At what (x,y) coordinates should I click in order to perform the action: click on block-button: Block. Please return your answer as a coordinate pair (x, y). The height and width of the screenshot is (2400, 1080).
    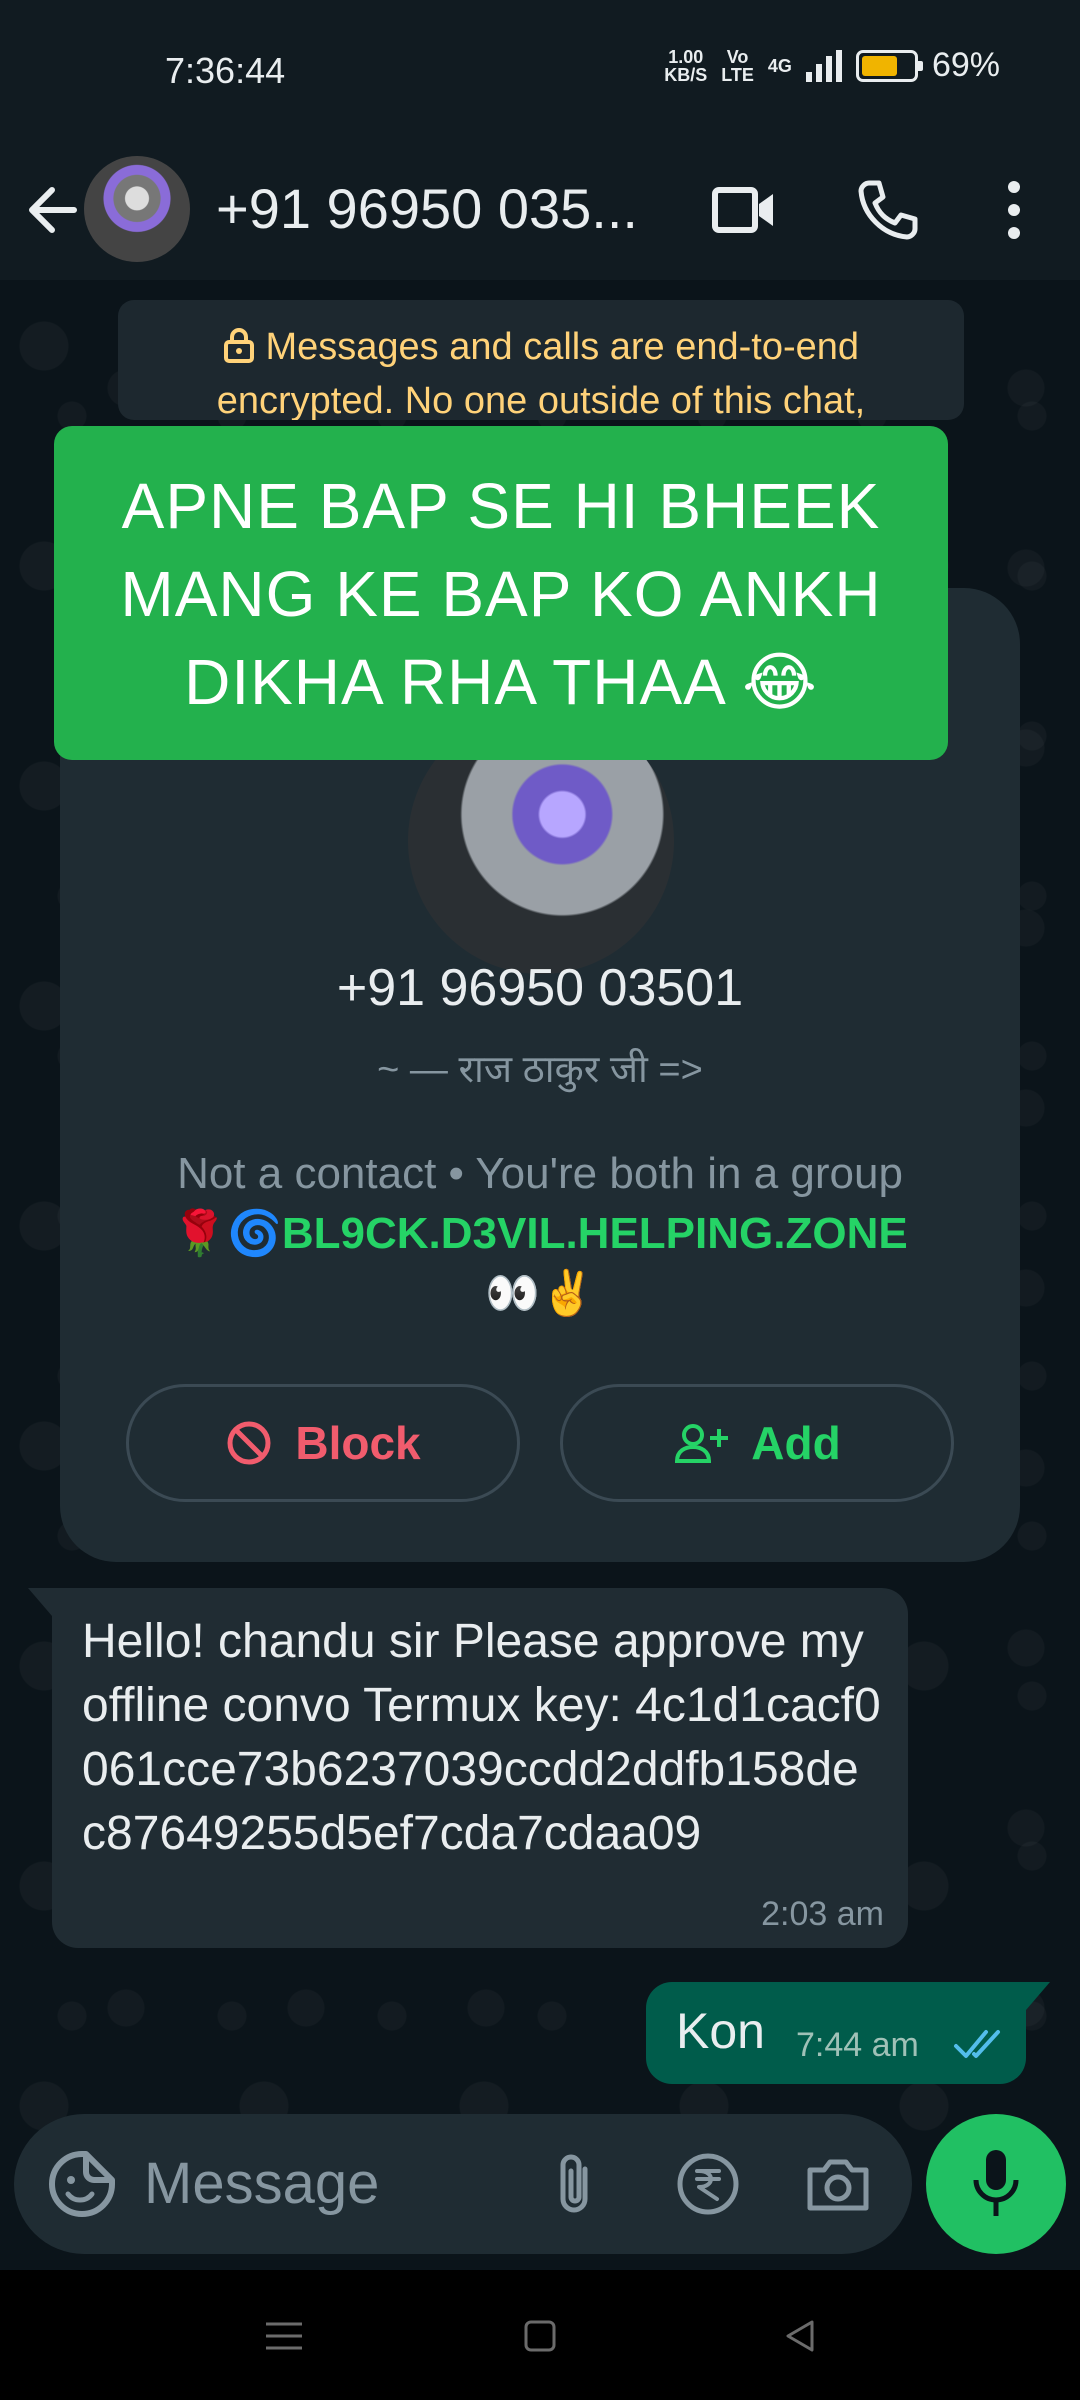
    Looking at the image, I should click on (323, 1443).